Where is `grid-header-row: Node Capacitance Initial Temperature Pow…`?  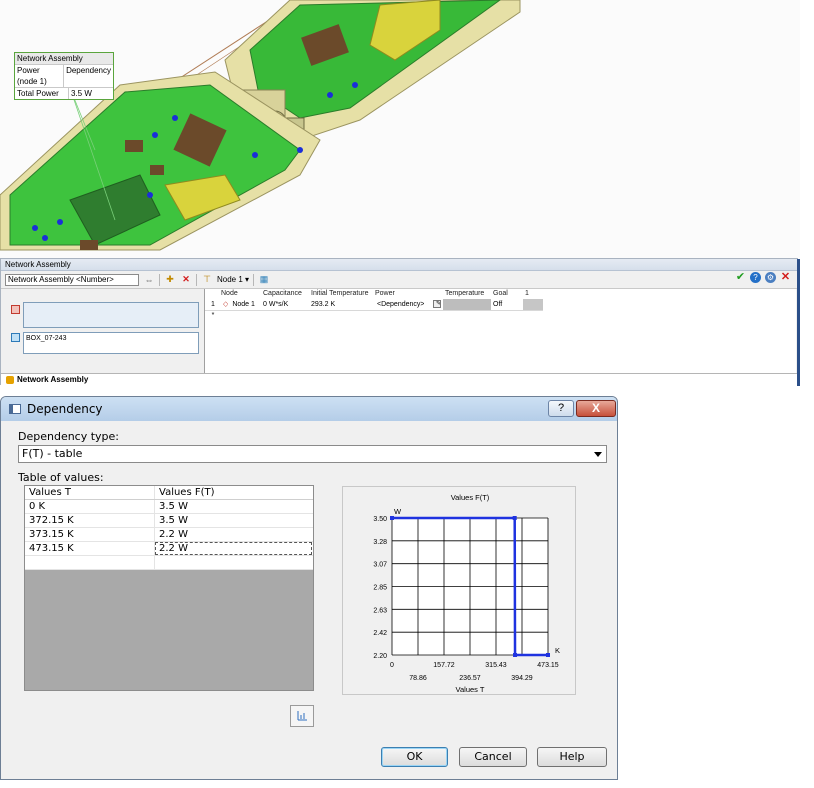
grid-header-row: Node Capacitance Initial Temperature Pow… is located at coordinates (500, 294).